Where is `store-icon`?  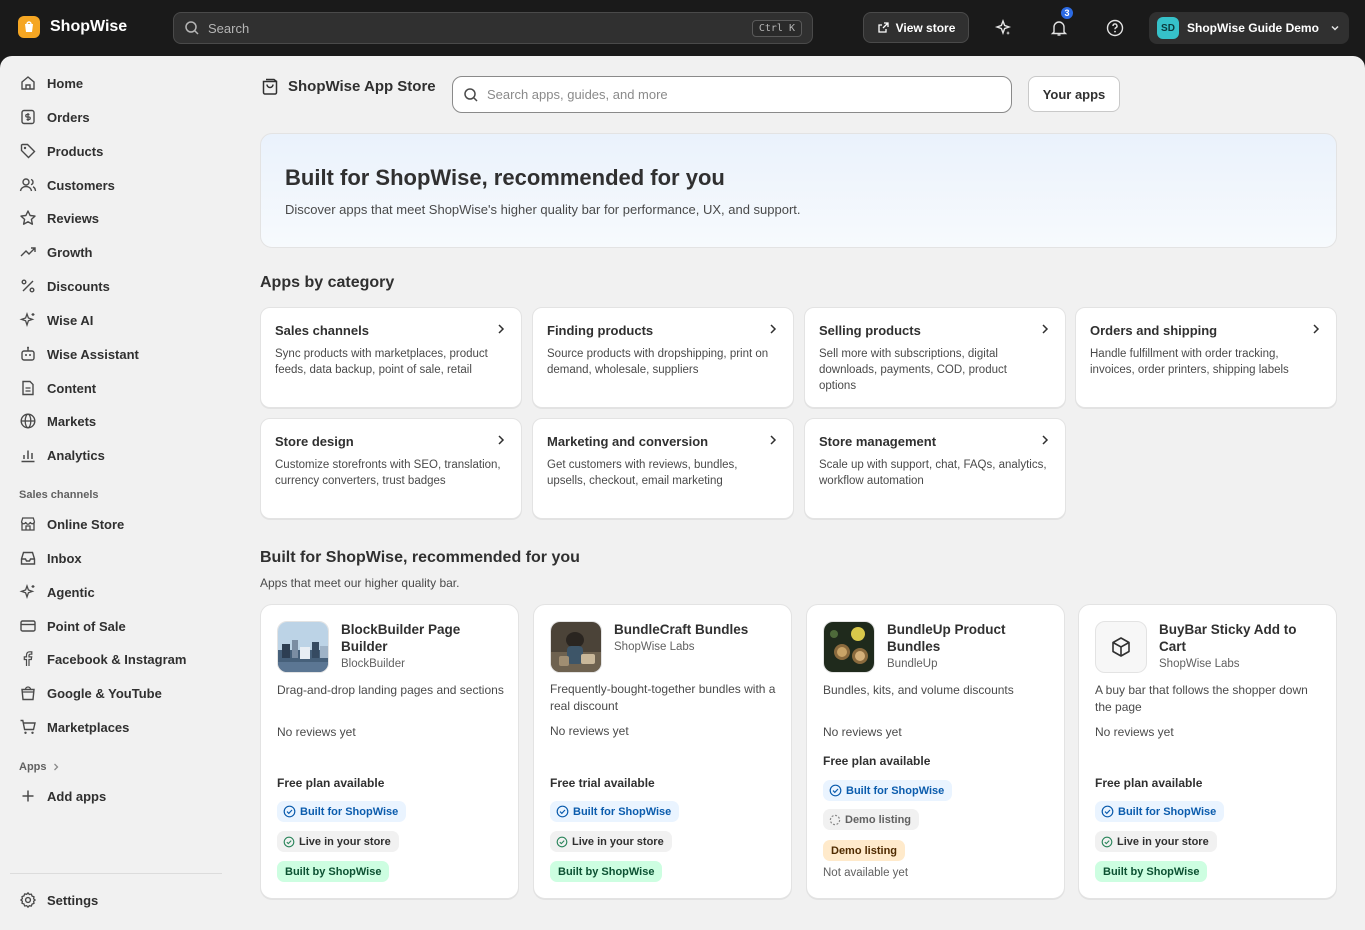
store-icon is located at coordinates (28, 524).